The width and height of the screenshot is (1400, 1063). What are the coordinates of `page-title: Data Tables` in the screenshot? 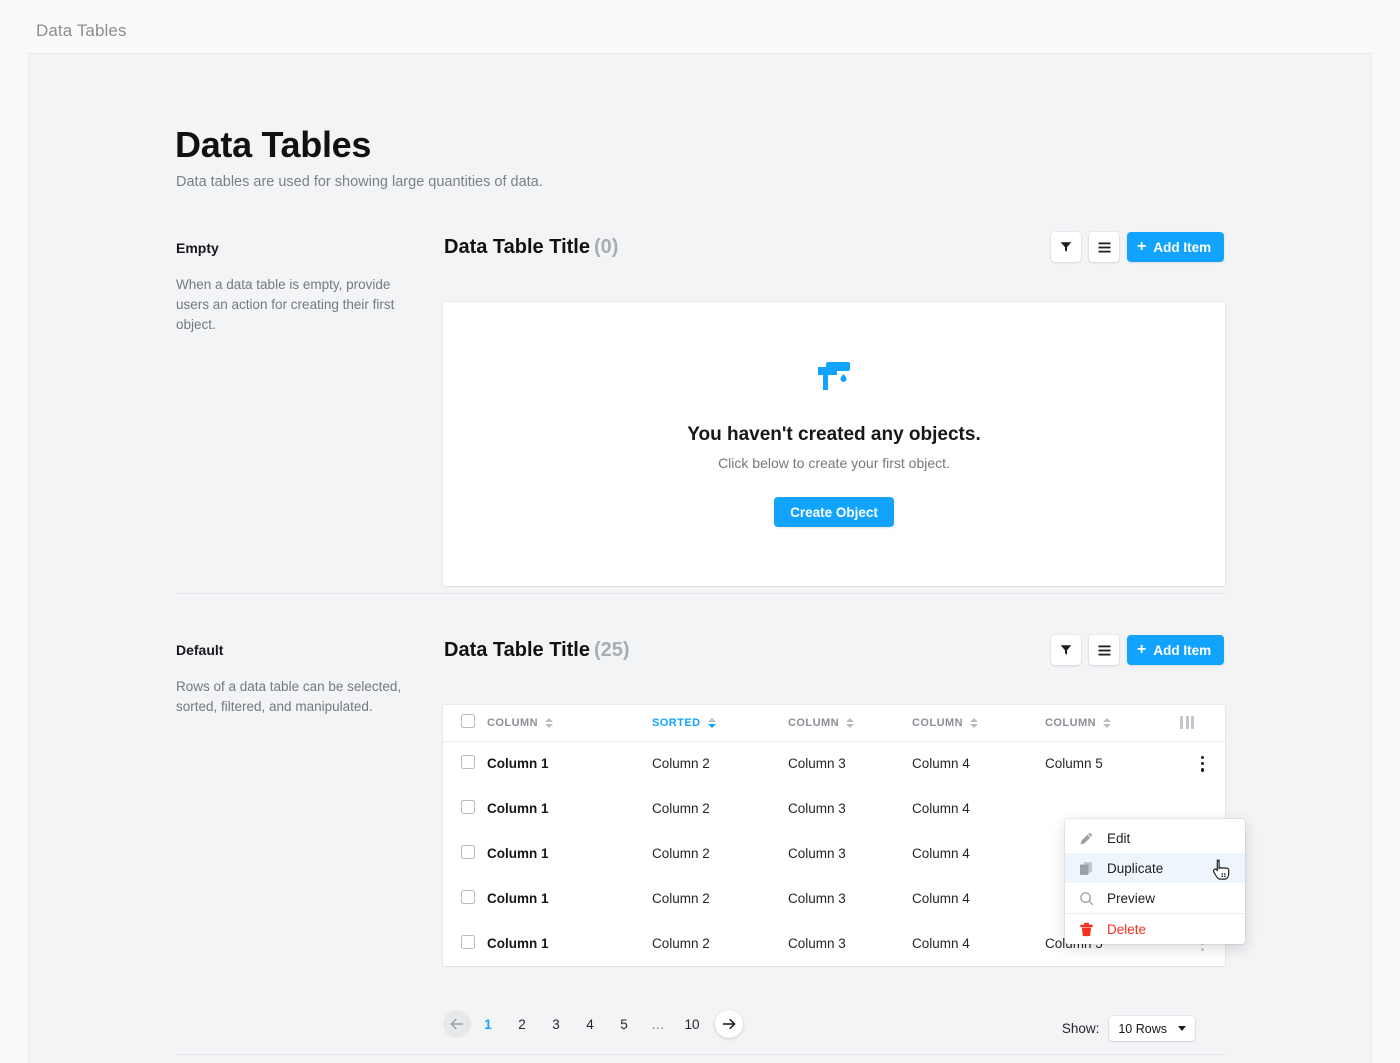 It's located at (273, 144).